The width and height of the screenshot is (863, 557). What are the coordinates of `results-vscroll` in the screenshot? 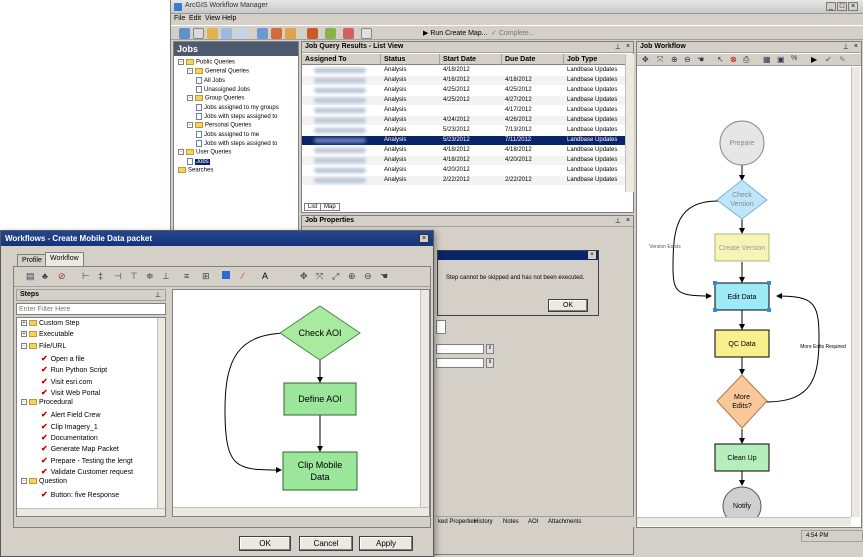 It's located at (629, 123).